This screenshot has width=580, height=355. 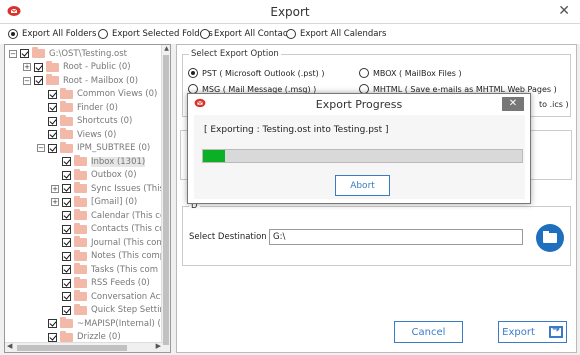 What do you see at coordinates (76, 134) in the screenshot?
I see `tree-item: Views (0)` at bounding box center [76, 134].